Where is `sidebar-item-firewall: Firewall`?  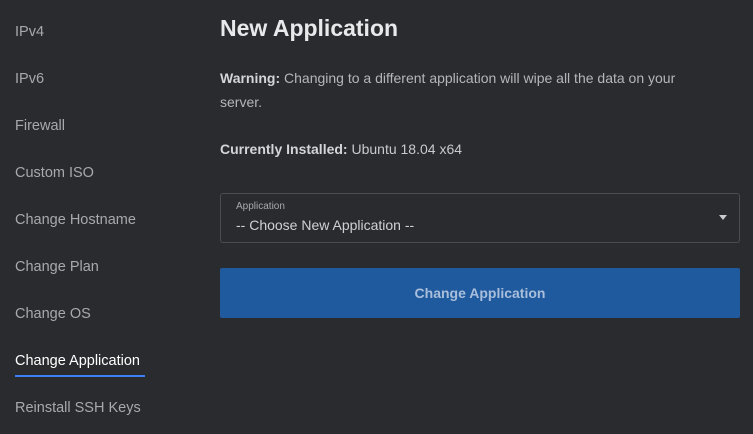 sidebar-item-firewall: Firewall is located at coordinates (40, 126).